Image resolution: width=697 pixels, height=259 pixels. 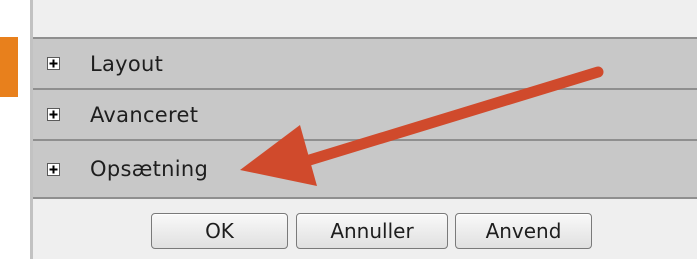 I want to click on dialog-top-area, so click(x=365, y=18).